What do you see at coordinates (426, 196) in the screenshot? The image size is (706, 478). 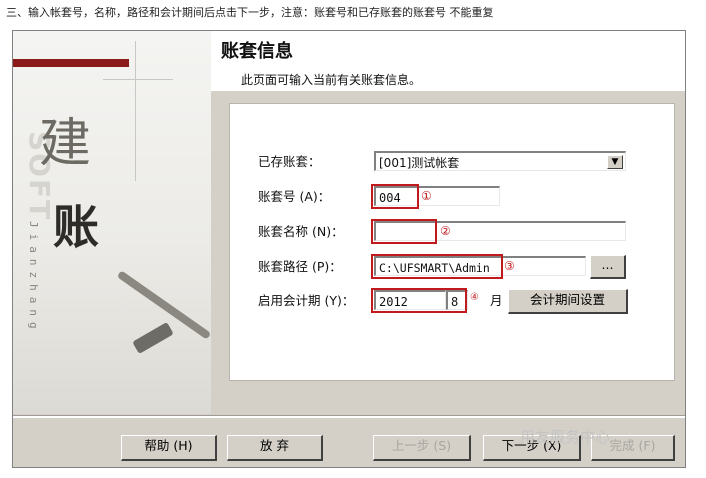 I see `step-marker-1: ①` at bounding box center [426, 196].